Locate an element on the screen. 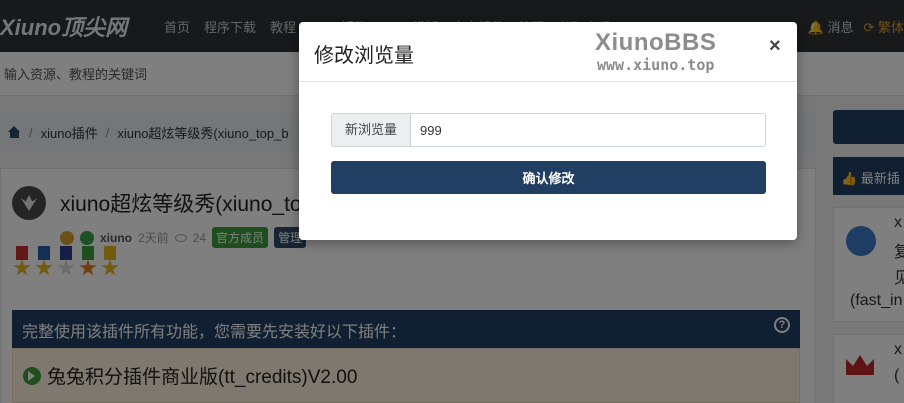 This screenshot has height=403, width=904. views-input is located at coordinates (588, 130).